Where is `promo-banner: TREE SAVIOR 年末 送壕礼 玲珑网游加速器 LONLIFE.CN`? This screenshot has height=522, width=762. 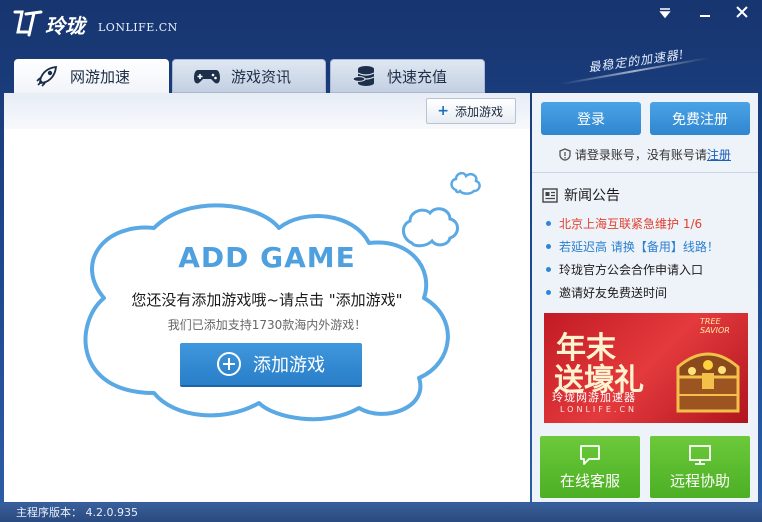
promo-banner: TREE SAVIOR 年末 送壕礼 玲珑网游加速器 LONLIFE.CN is located at coordinates (646, 368).